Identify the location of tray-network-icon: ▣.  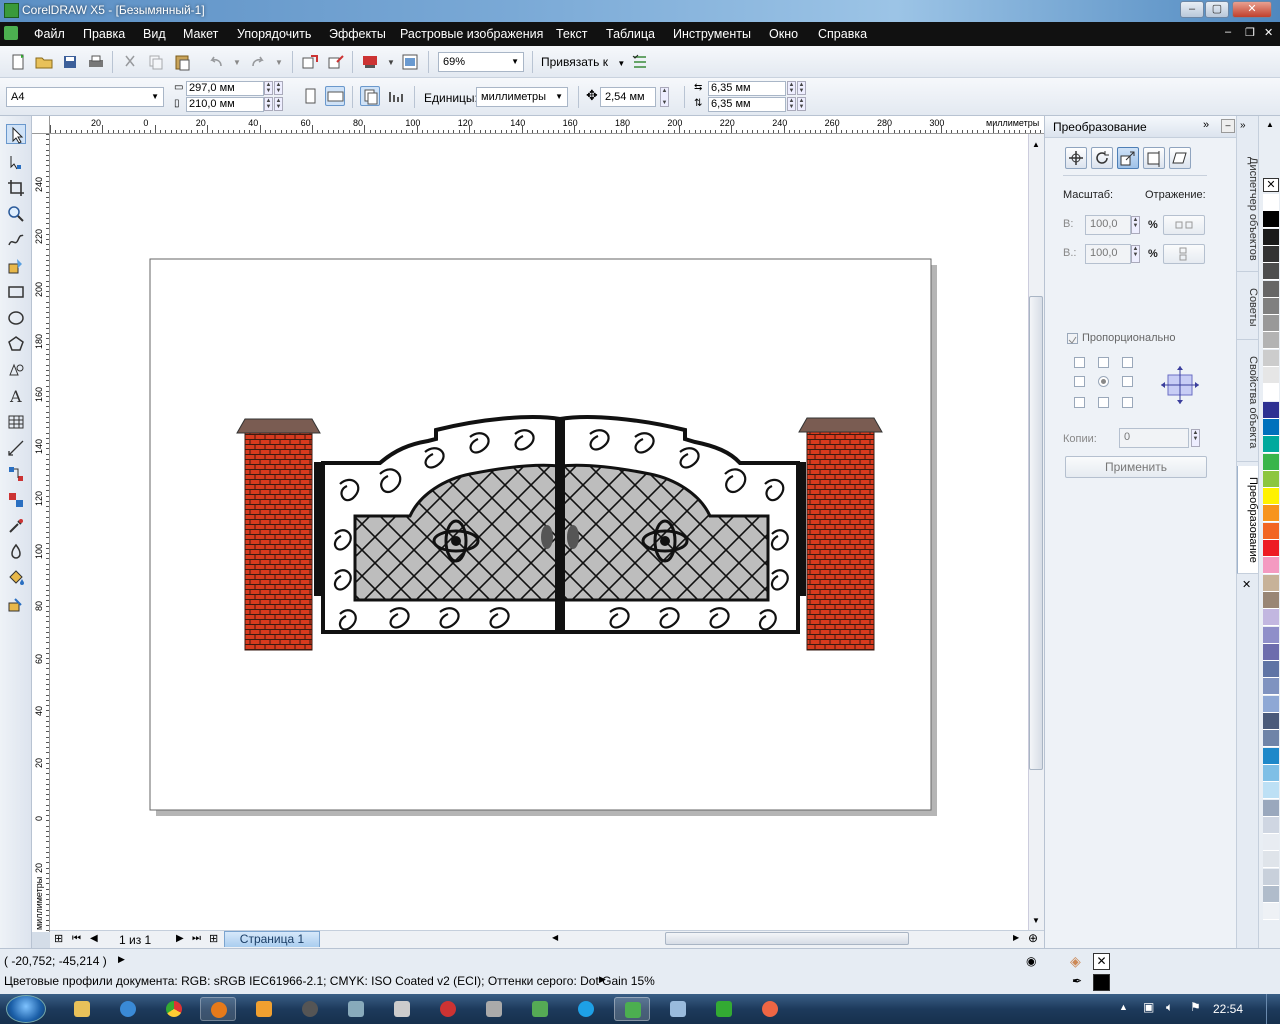
(1148, 1007).